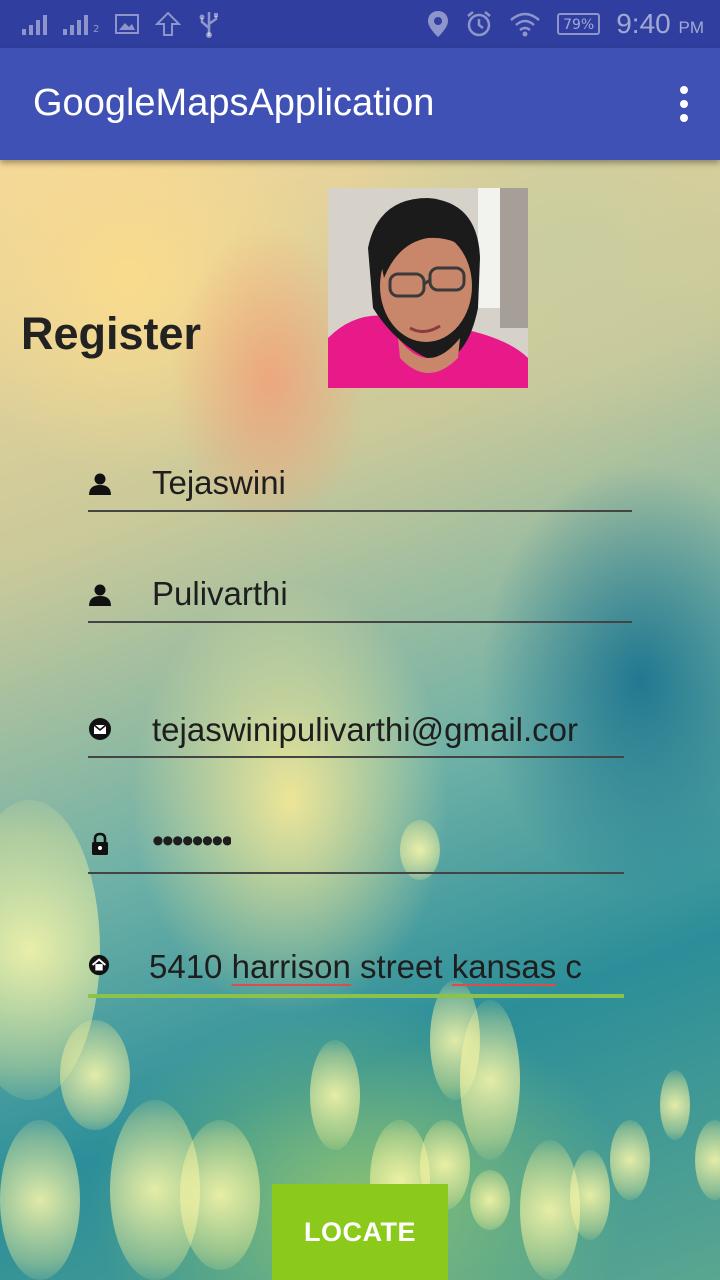 The width and height of the screenshot is (720, 1280). I want to click on address-text-1: 5410, so click(190, 966).